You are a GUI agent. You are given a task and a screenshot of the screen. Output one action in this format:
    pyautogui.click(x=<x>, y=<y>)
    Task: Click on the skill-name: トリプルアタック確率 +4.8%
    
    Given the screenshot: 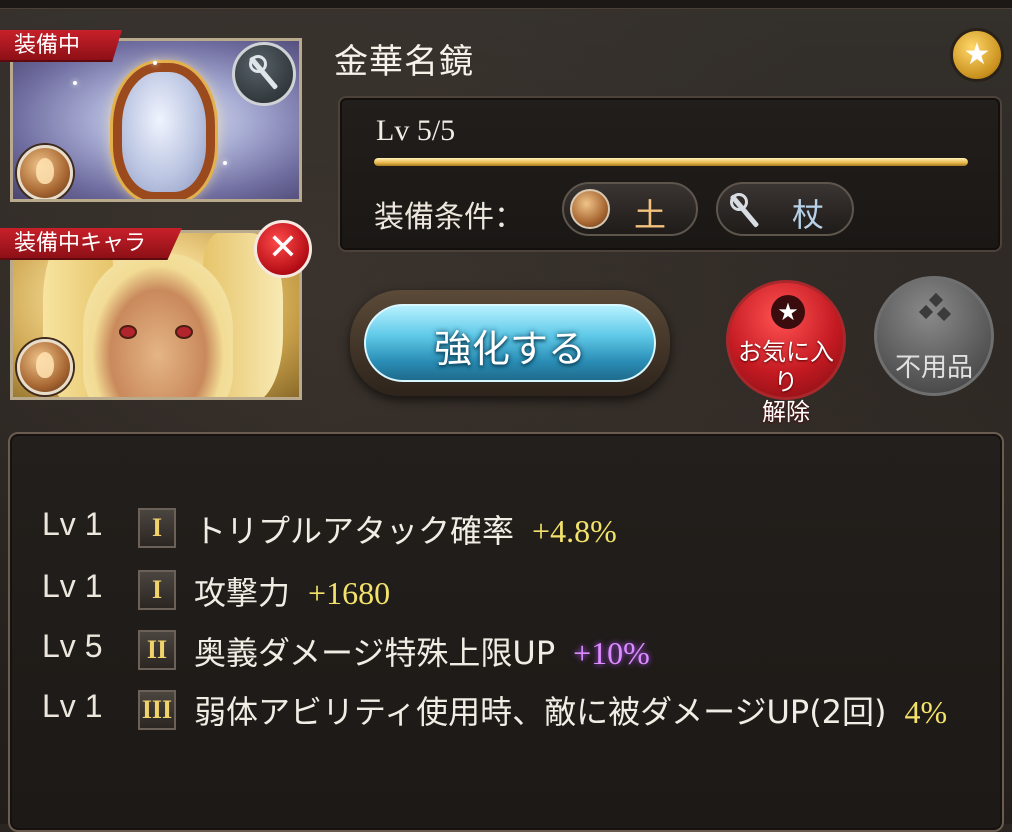 What is the action you would take?
    pyautogui.click(x=405, y=529)
    